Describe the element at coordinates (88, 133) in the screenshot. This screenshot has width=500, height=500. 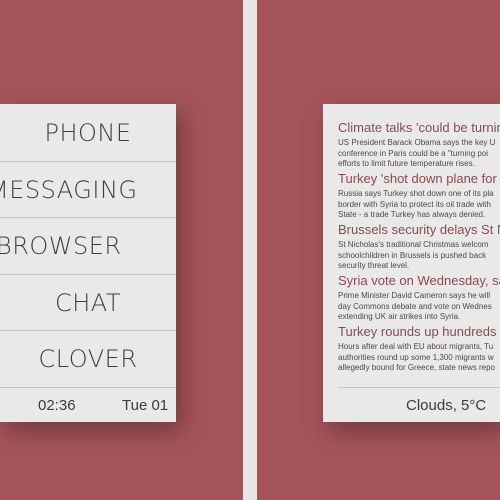
I see `app-phone: PHONE` at that location.